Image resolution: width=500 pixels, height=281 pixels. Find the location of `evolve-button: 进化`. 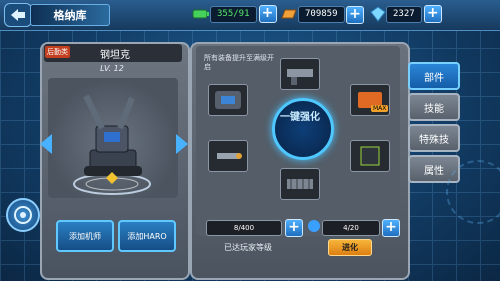

evolve-button: 进化 is located at coordinates (350, 247).